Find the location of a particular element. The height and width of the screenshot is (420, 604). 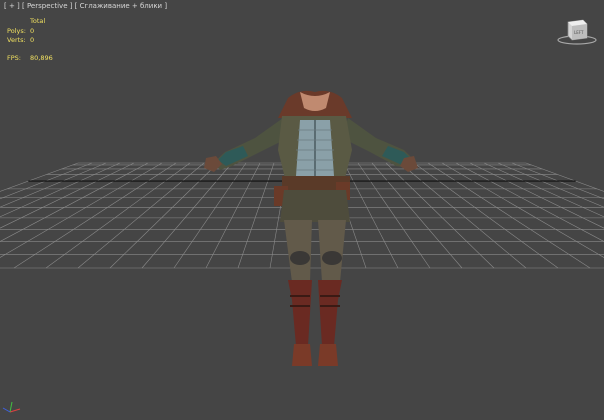

statistics-overlay: Total Polys: 0 Verts: 0 FPS: 80,896 is located at coordinates (30, 40).